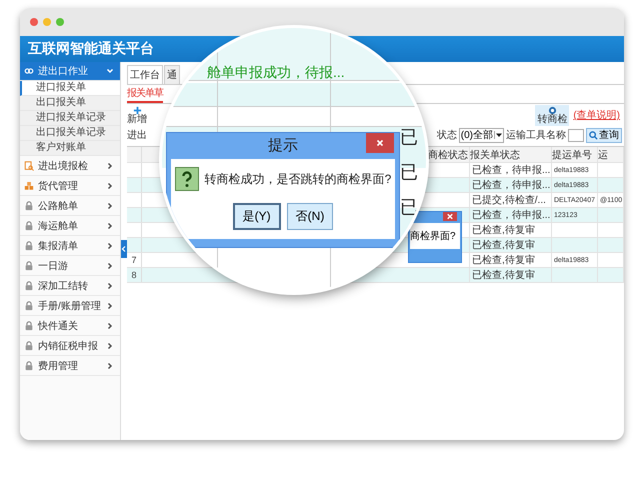  I want to click on column-header: 运, so click(611, 154).